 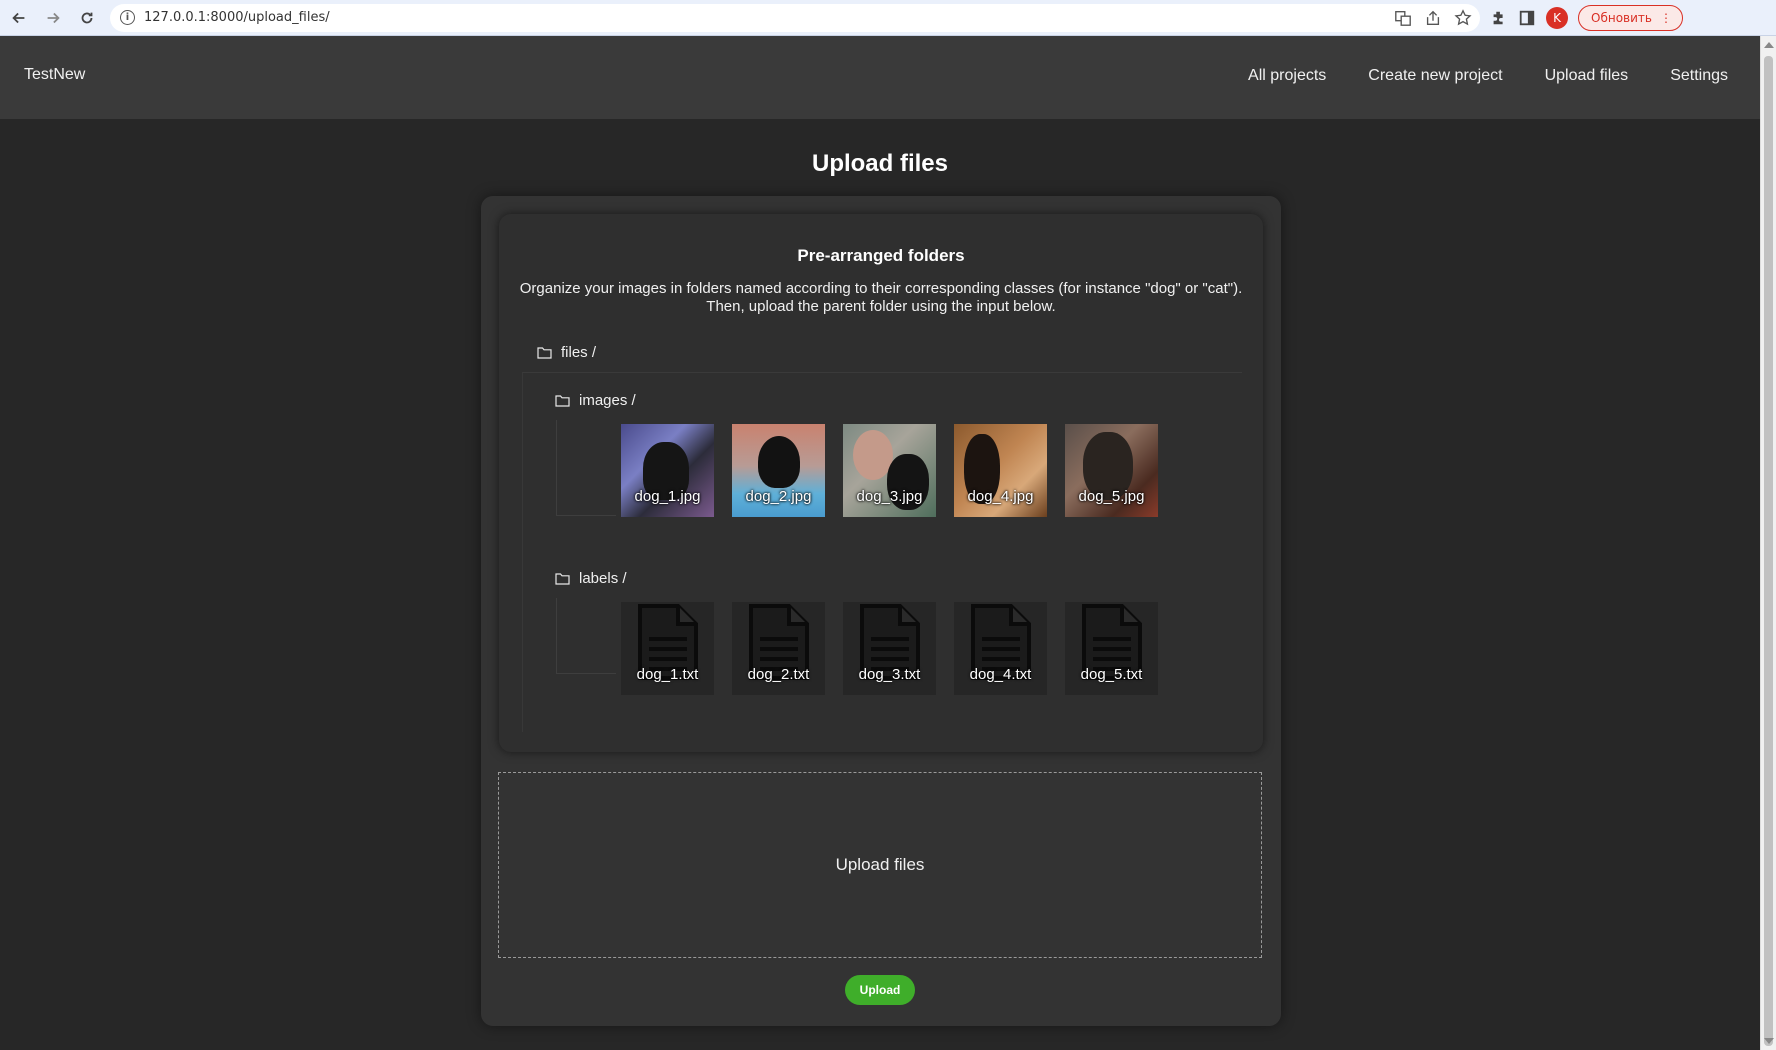 What do you see at coordinates (1463, 17) in the screenshot?
I see `bookmark-star-icon` at bounding box center [1463, 17].